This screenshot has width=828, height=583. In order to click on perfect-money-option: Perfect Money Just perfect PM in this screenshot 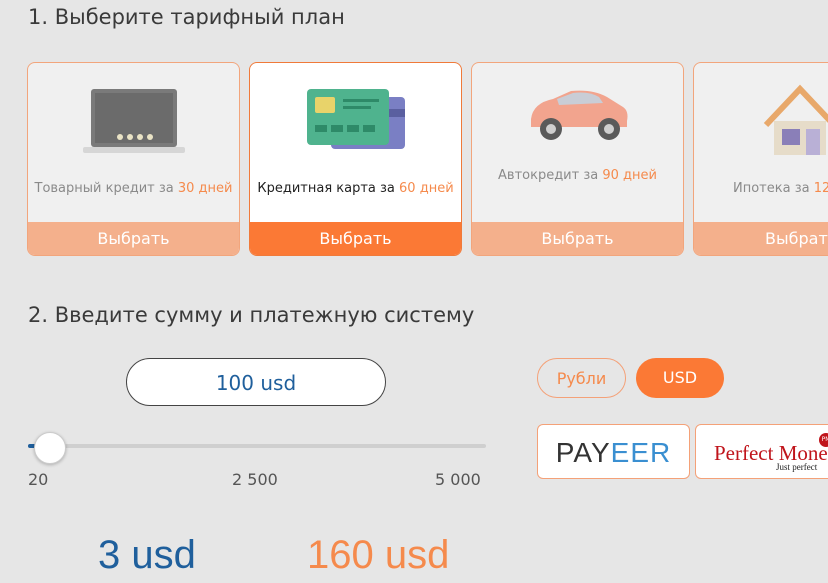, I will do `click(761, 451)`.